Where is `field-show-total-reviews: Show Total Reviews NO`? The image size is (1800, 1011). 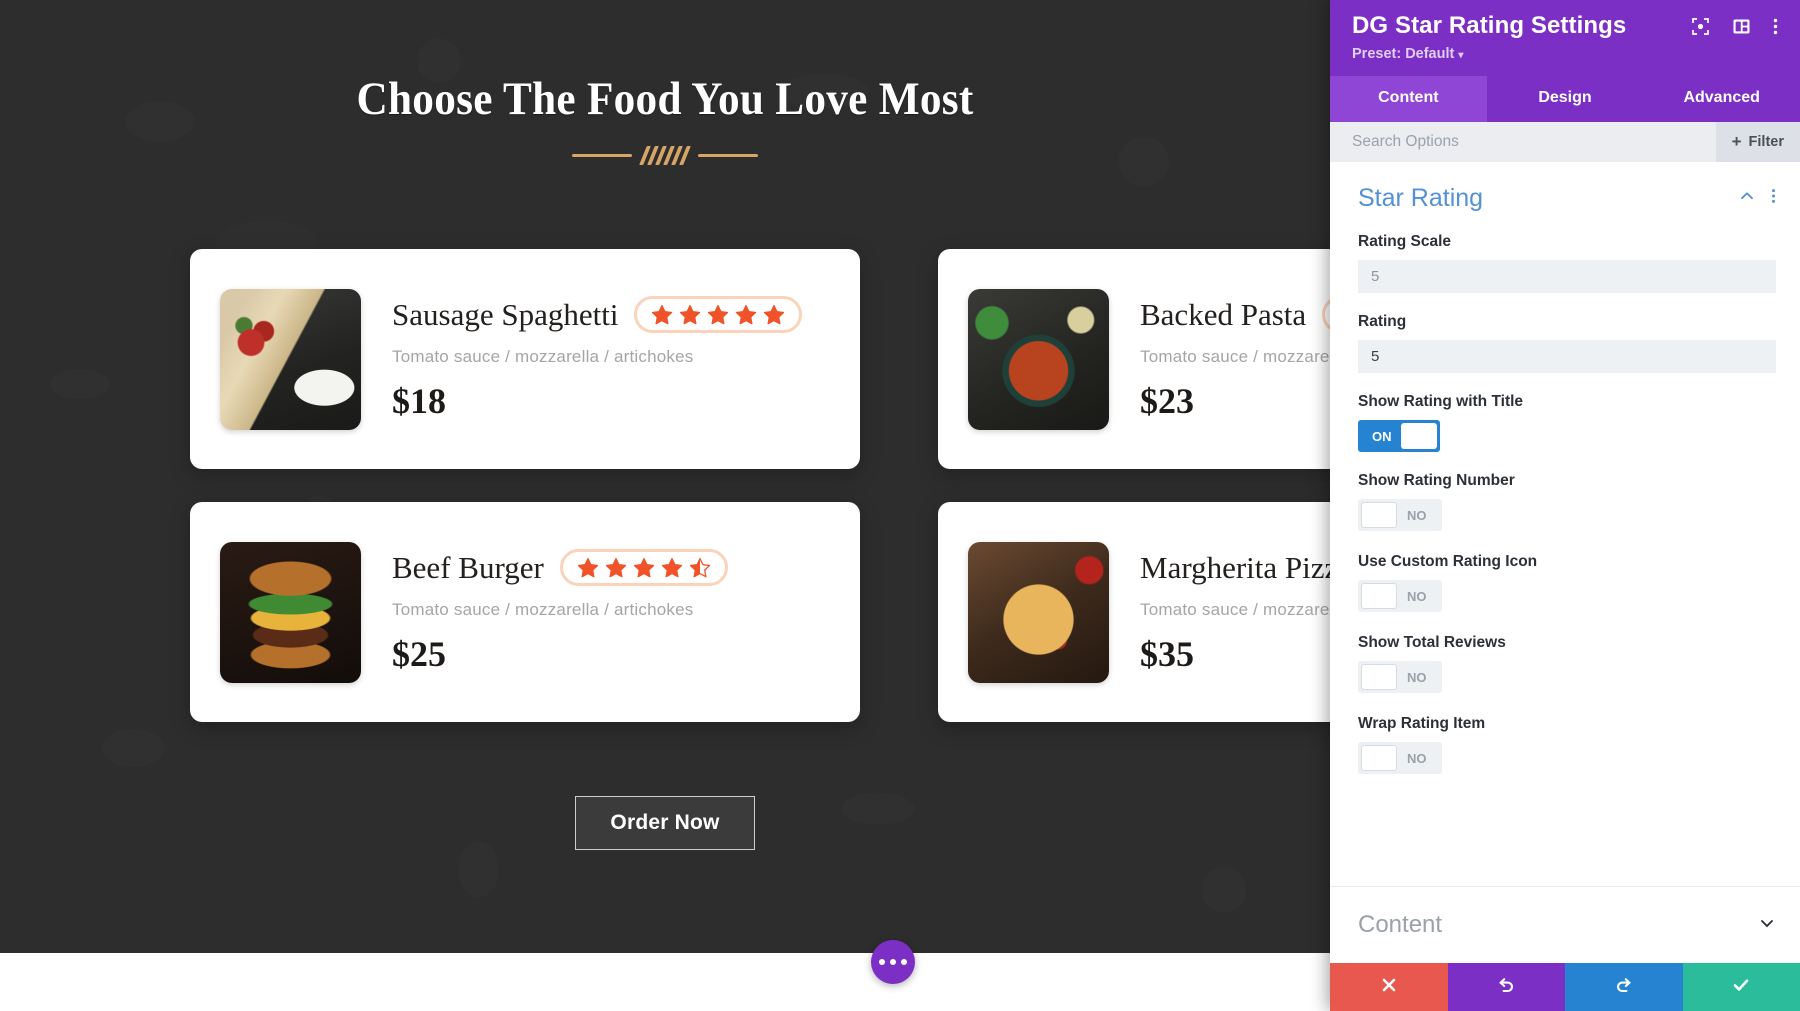
field-show-total-reviews: Show Total Reviews NO is located at coordinates (1567, 664).